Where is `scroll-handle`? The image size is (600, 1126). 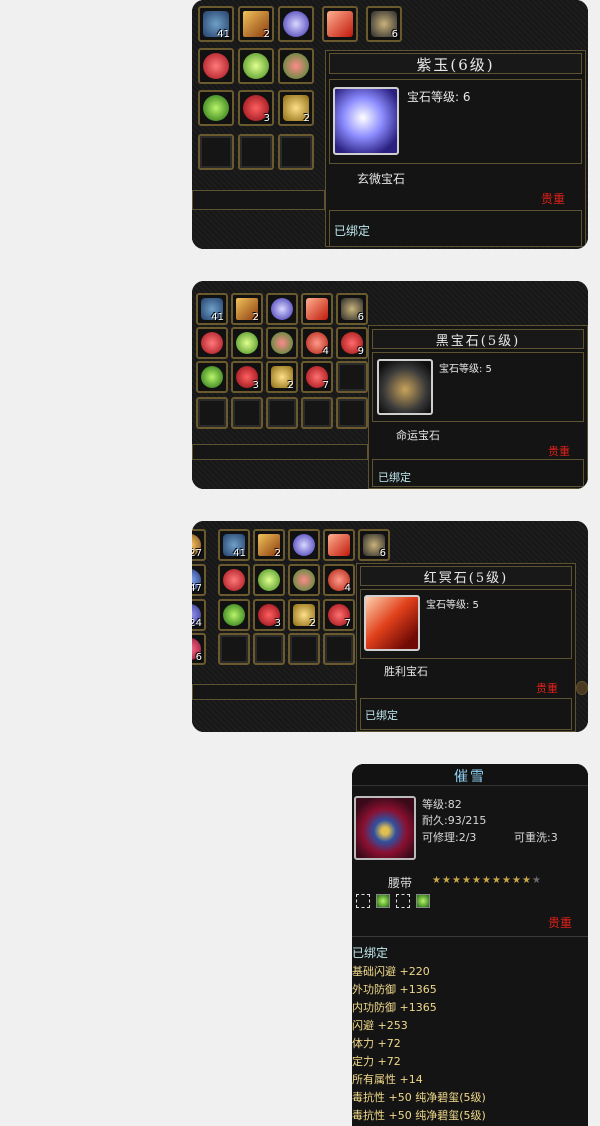 scroll-handle is located at coordinates (582, 688).